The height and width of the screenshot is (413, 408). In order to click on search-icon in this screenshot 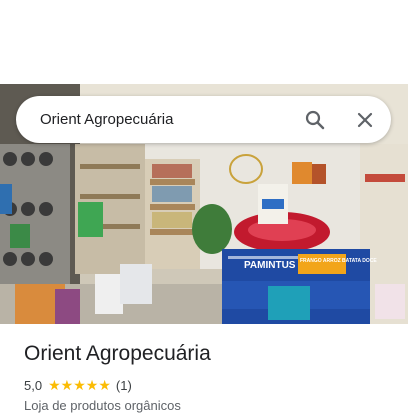, I will do `click(315, 120)`.